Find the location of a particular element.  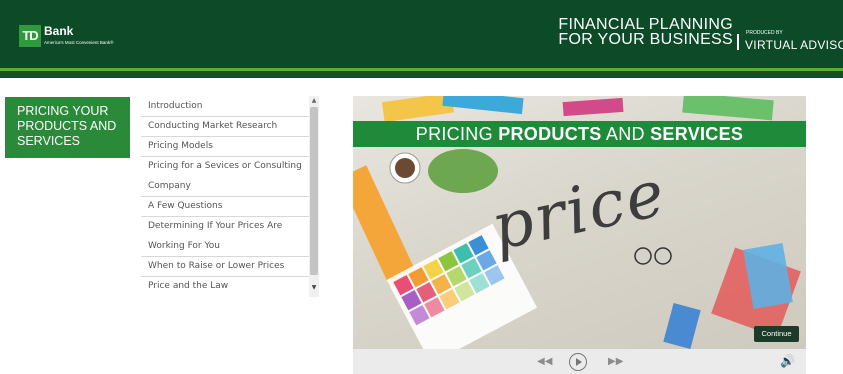

continue-button: Continue is located at coordinates (776, 334).